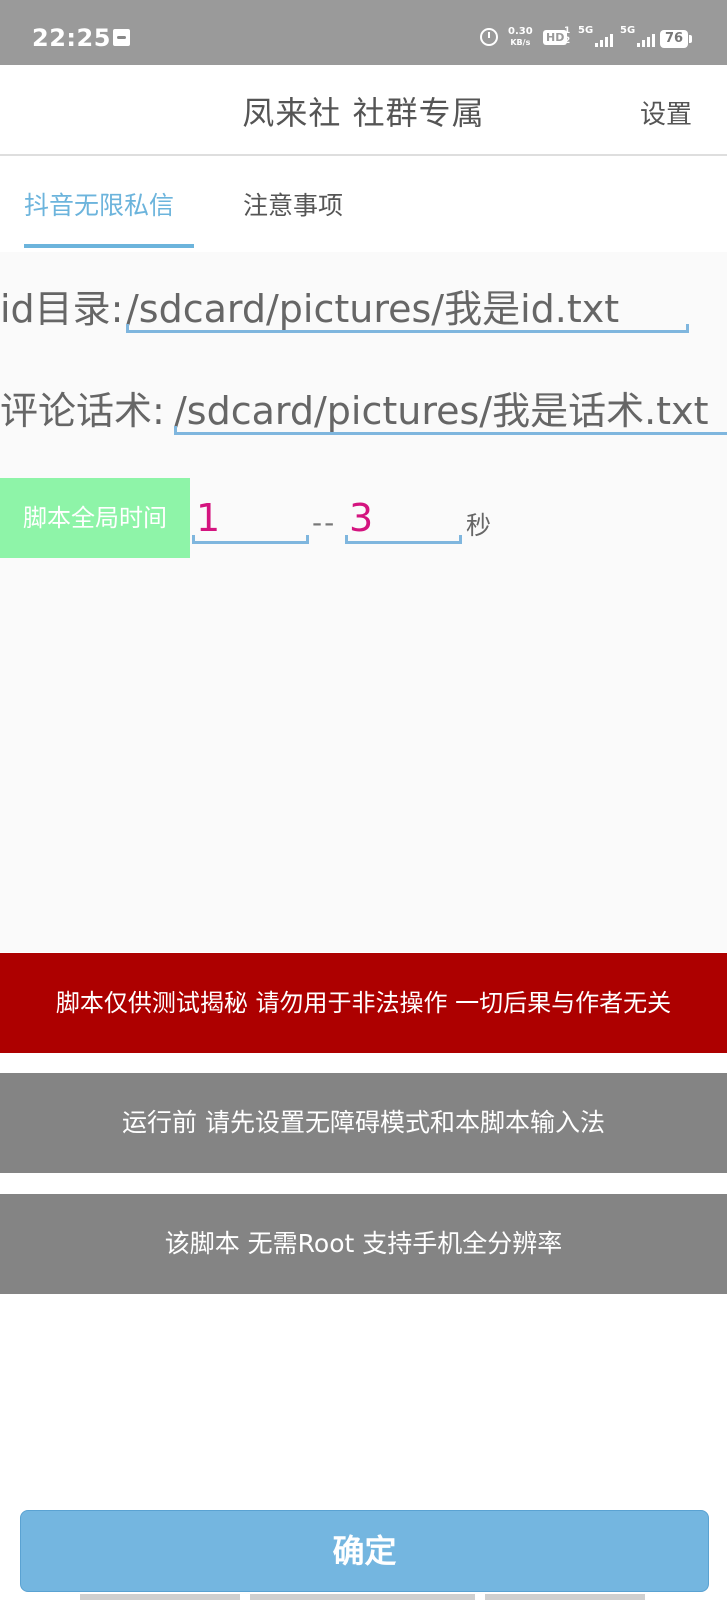 The height and width of the screenshot is (1600, 727). Describe the element at coordinates (567, 36) in the screenshot. I see `sim-indicator: 1 2` at that location.